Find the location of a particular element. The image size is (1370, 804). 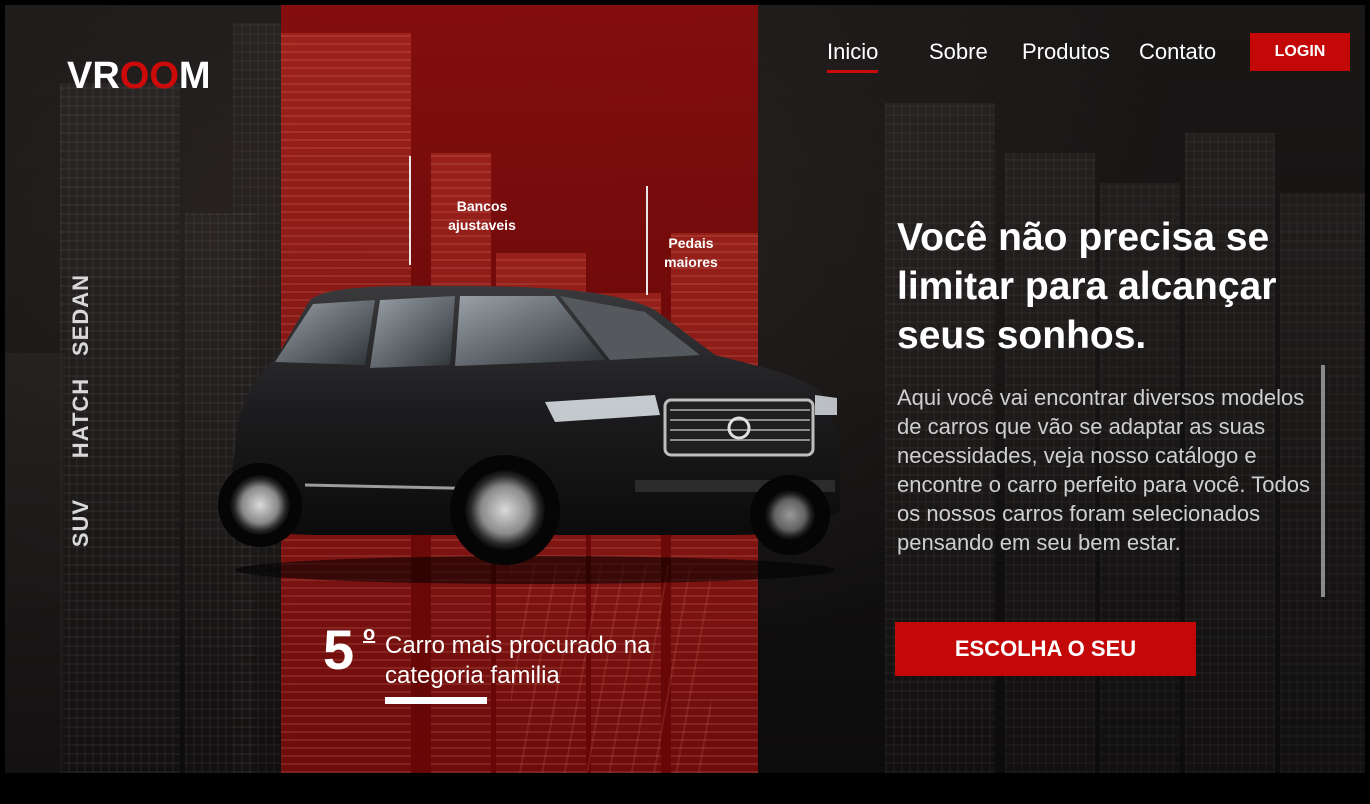

category-sedan: SEDAN is located at coordinates (83, 315).